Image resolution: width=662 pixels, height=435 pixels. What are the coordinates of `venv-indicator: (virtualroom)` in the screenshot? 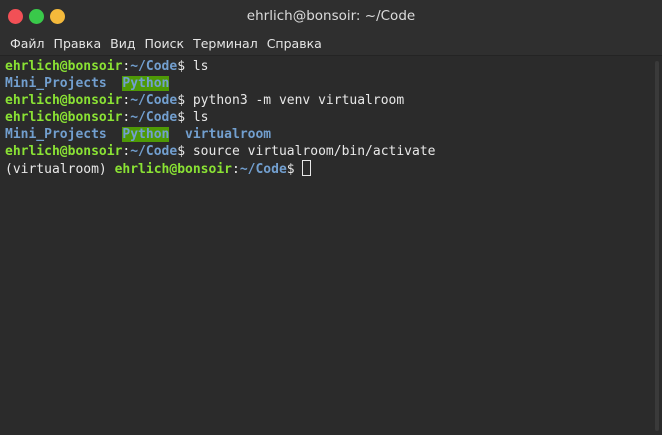 It's located at (60, 169).